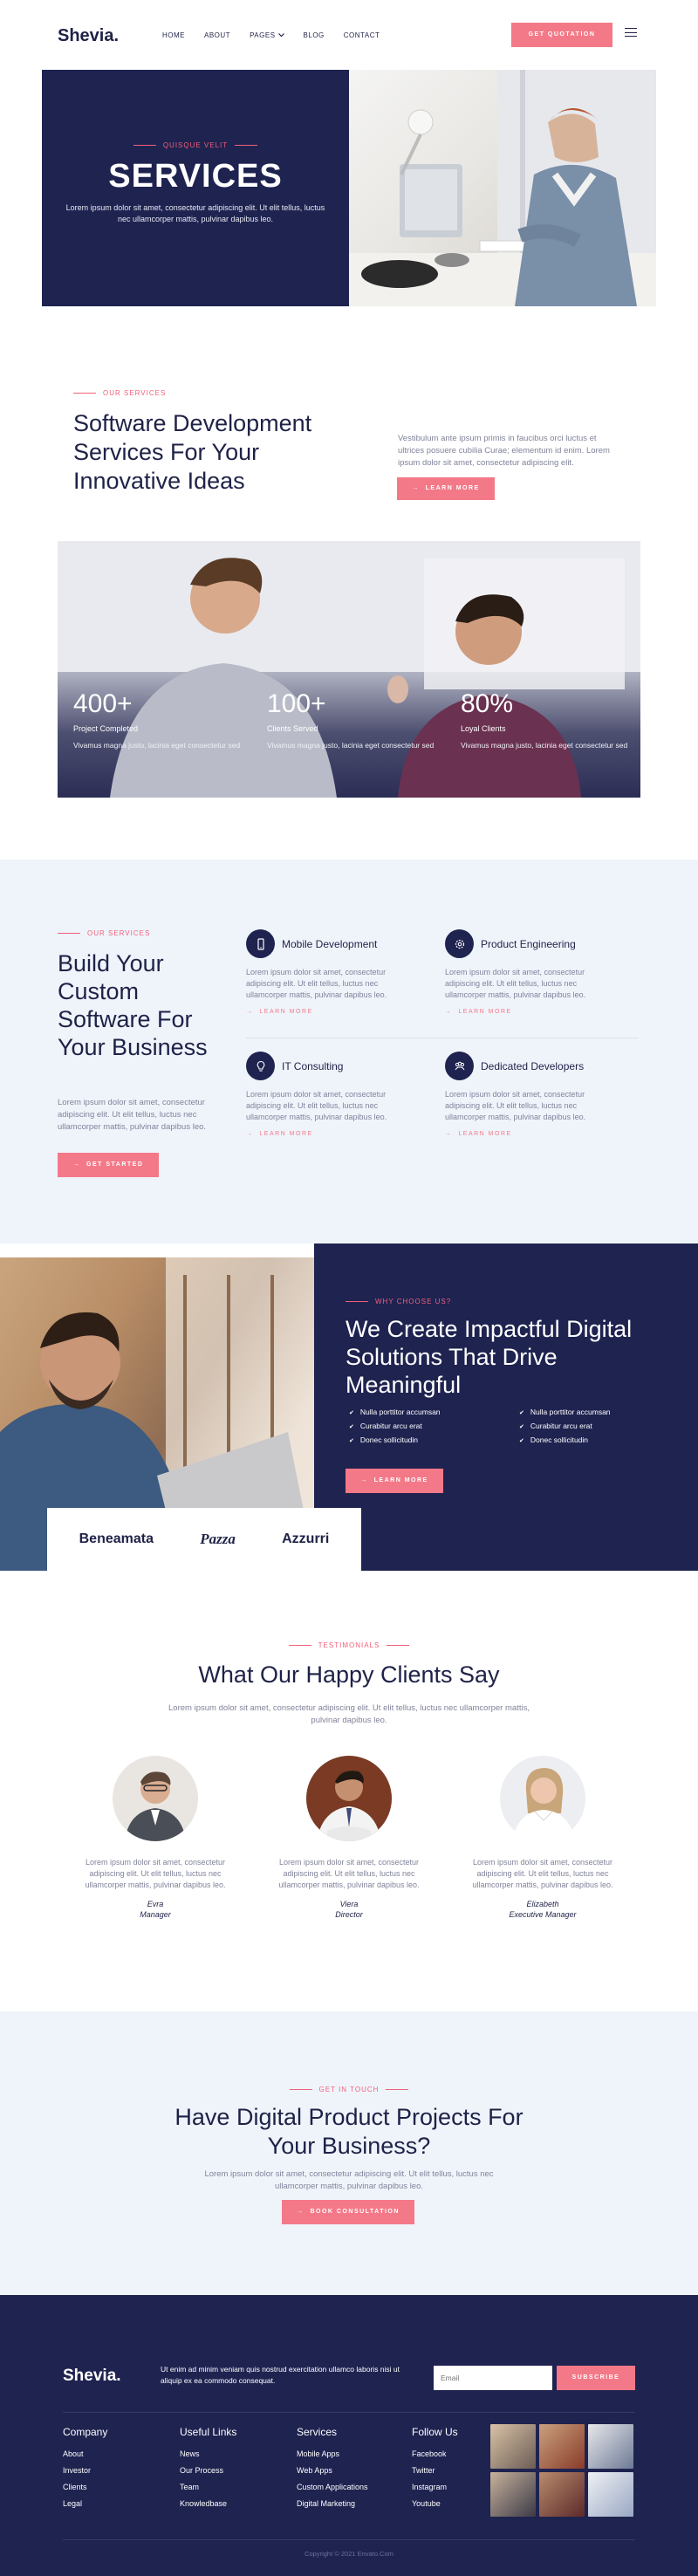 Image resolution: width=698 pixels, height=2576 pixels. Describe the element at coordinates (317, 2432) in the screenshot. I see `footer-column-title: Services` at that location.